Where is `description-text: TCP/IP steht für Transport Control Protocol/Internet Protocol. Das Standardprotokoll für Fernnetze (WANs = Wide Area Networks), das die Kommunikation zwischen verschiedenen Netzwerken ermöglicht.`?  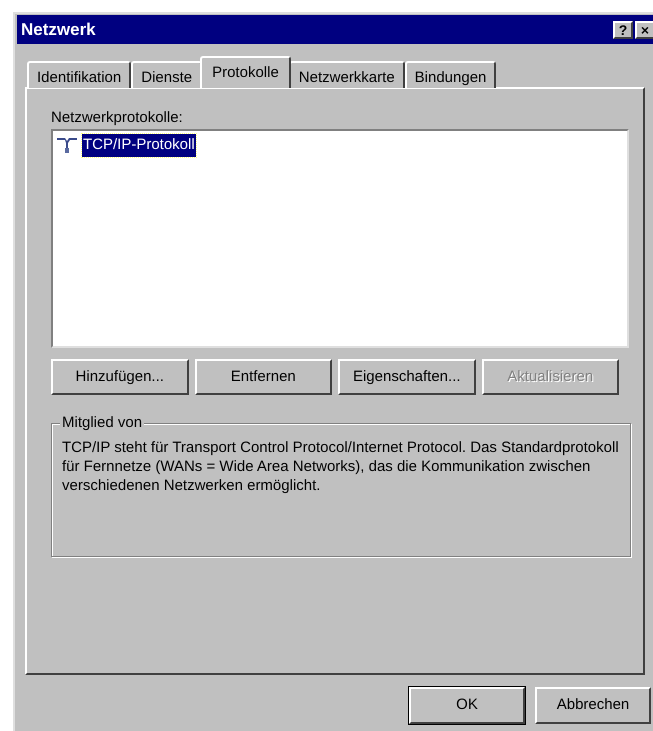
description-text: TCP/IP steht für Transport Control Protocol/Internet Protocol. Das Standardprotokoll für Fernnetze (WANs = Wide Area Networks), das die Kommunikation zwischen verschiedenen Netzwerken ermöglicht. is located at coordinates (341, 466).